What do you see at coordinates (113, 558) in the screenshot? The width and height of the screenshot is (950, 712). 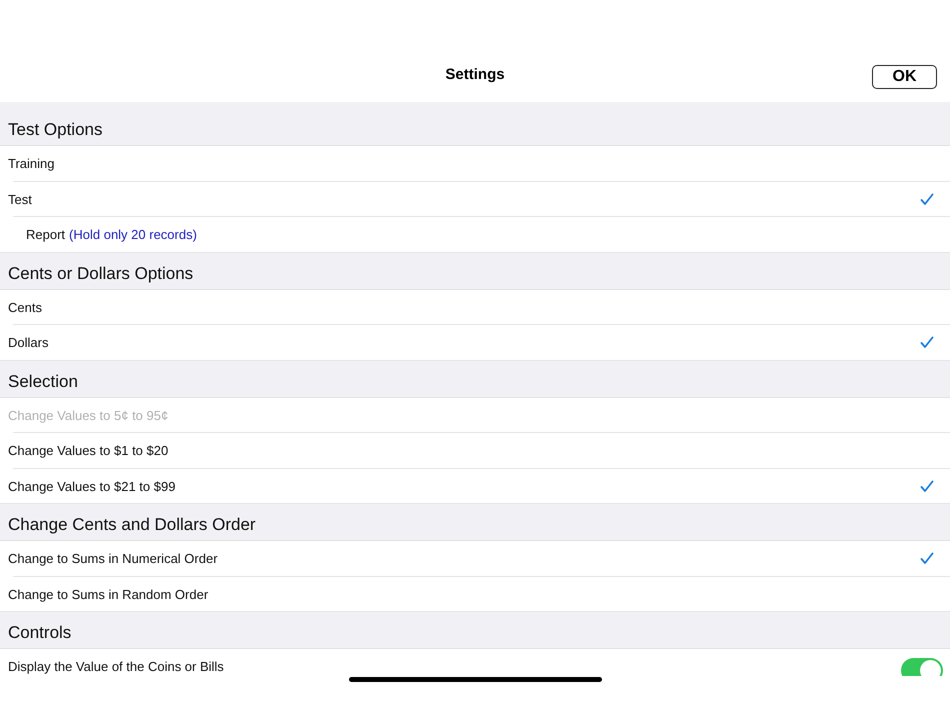 I see `option-label: Change to Sums in Numerical Order` at bounding box center [113, 558].